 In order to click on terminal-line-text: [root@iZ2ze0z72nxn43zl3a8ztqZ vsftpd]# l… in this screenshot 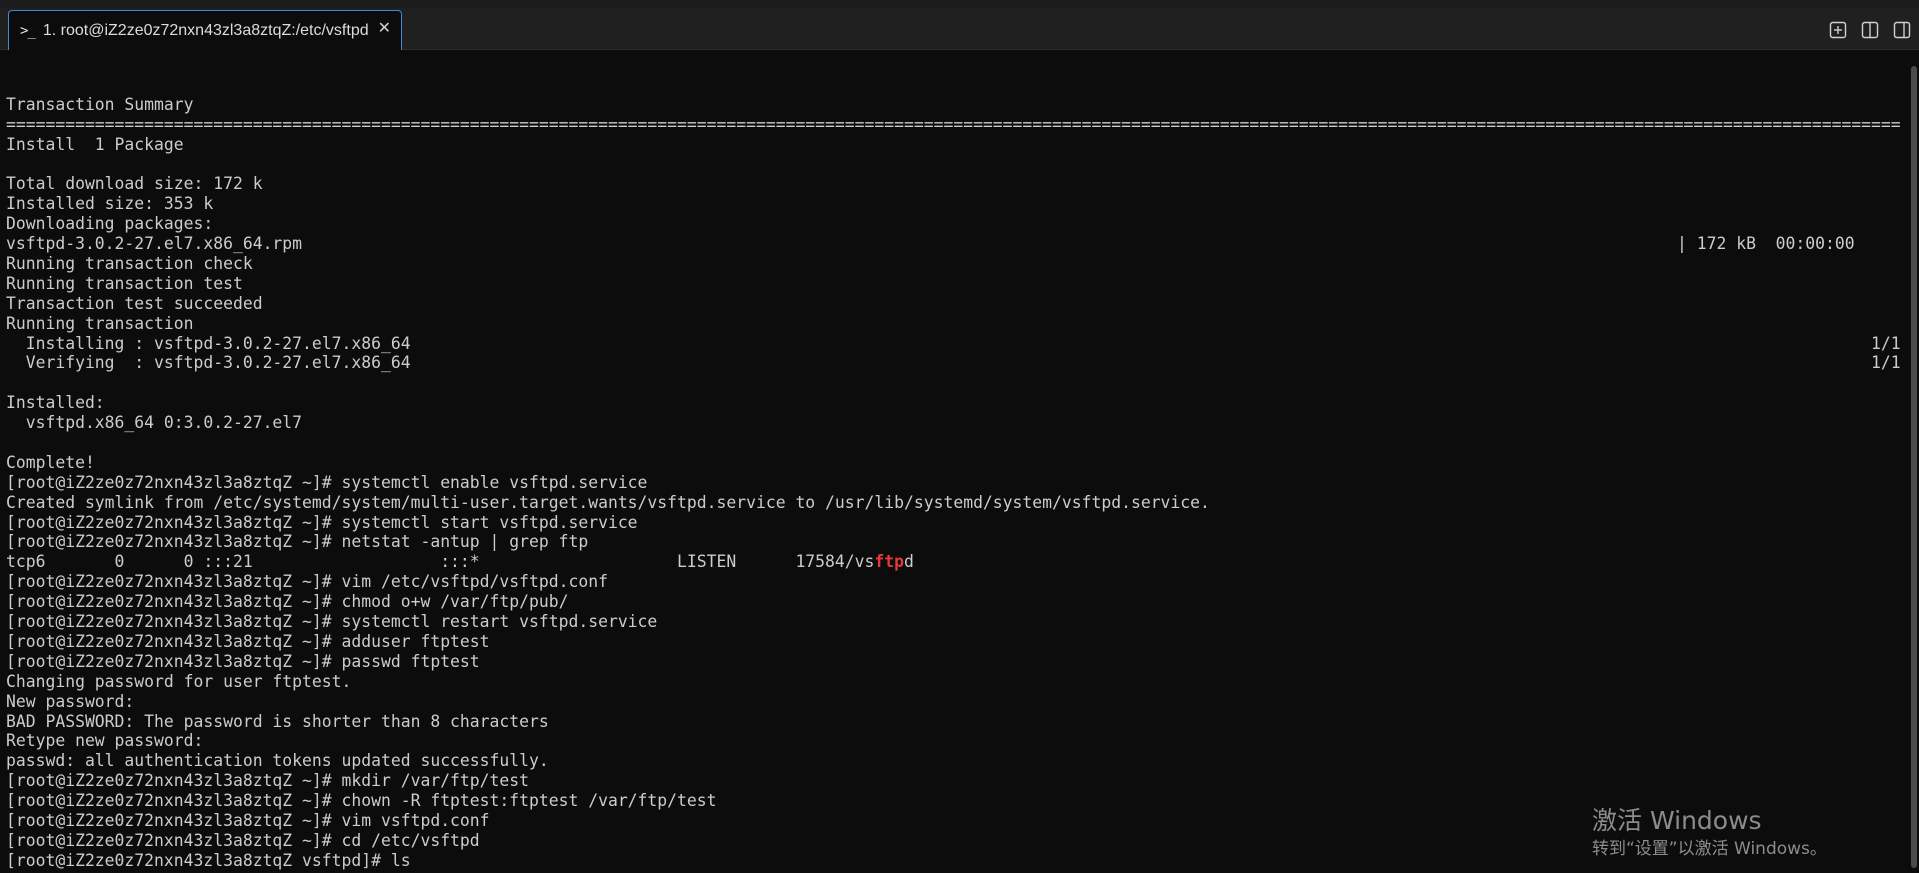, I will do `click(208, 860)`.